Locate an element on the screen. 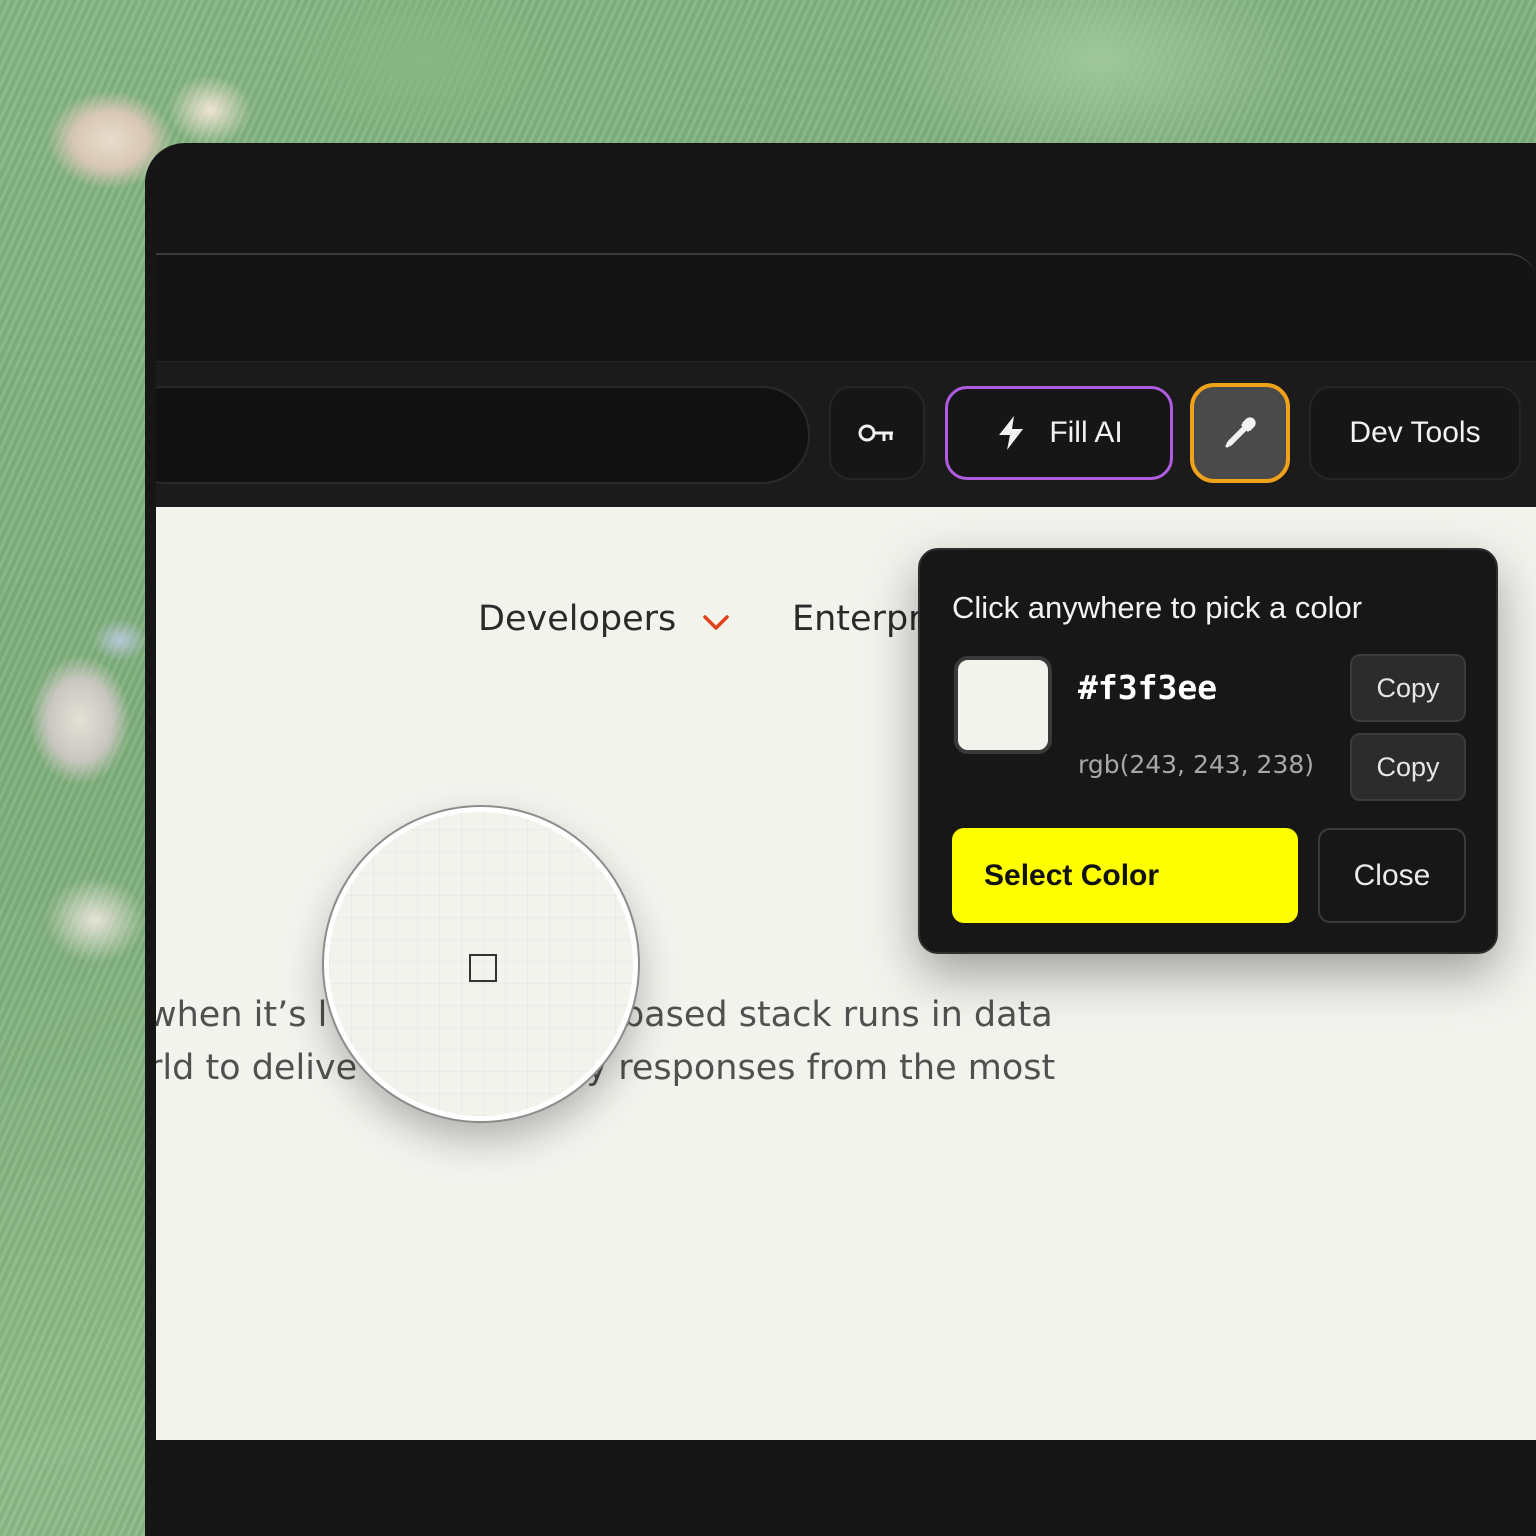 This screenshot has width=1536, height=1536. fill-ai-label: Fill AI is located at coordinates (1086, 432).